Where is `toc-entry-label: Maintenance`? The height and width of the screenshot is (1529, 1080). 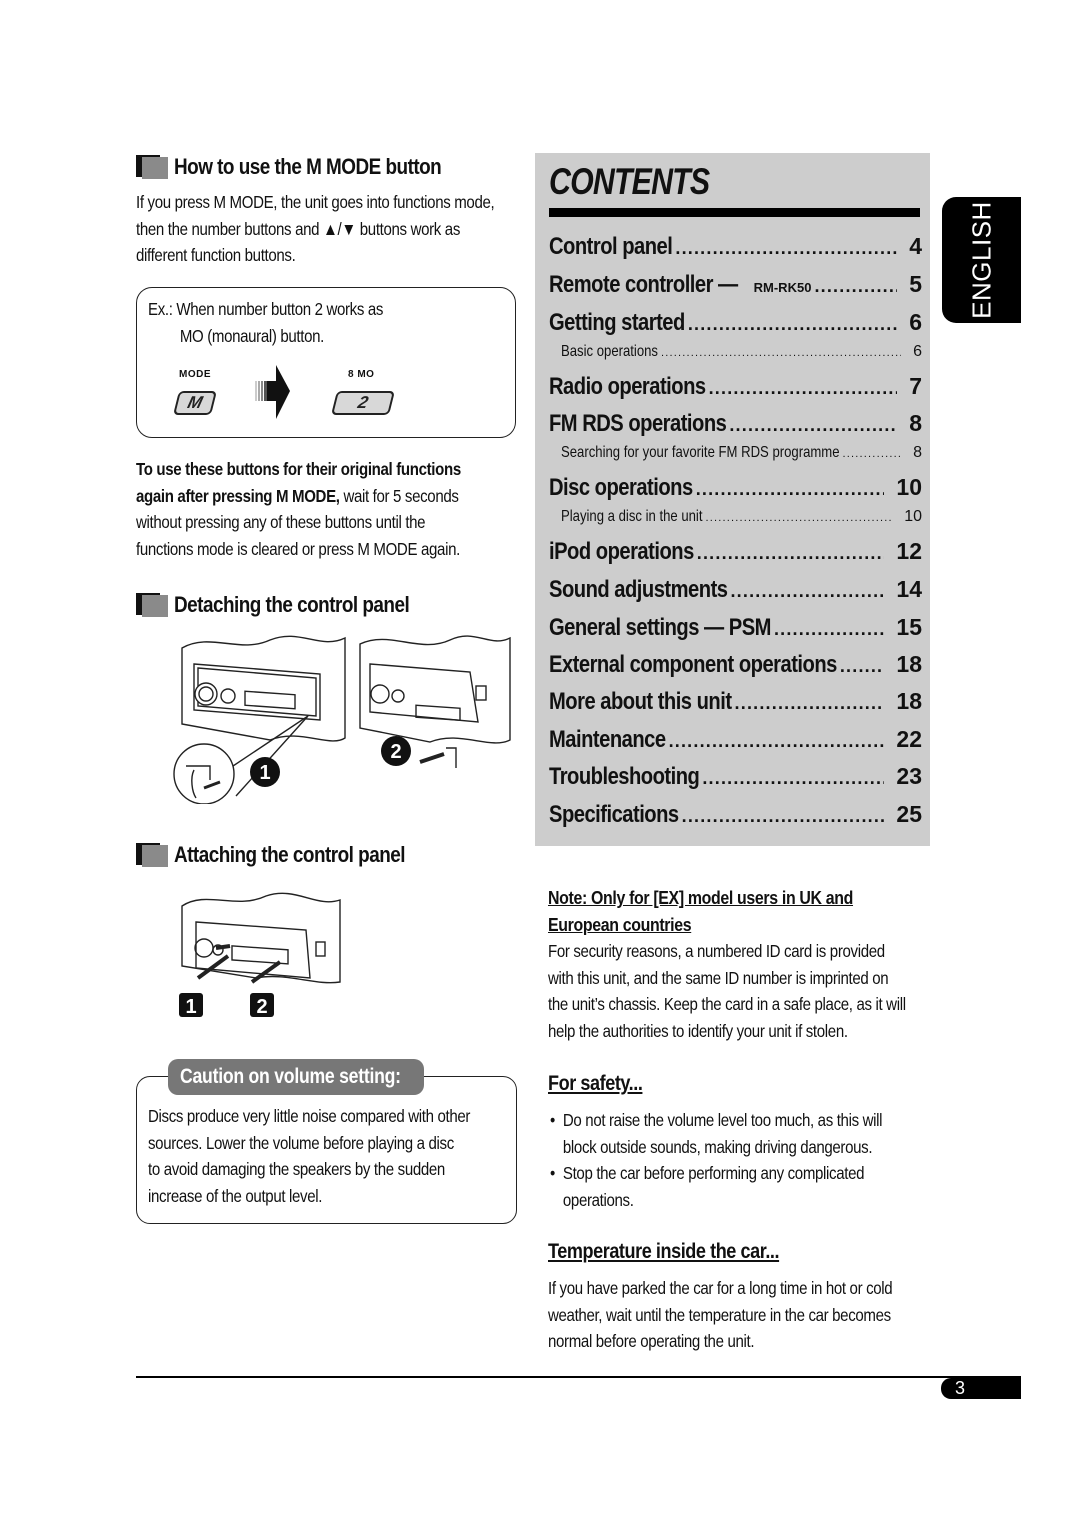
toc-entry-label: Maintenance is located at coordinates (607, 739).